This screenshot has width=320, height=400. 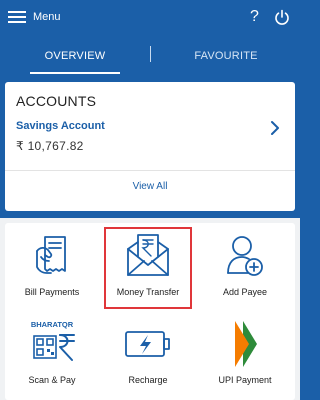 I want to click on recharge-label: Recharge, so click(x=148, y=380).